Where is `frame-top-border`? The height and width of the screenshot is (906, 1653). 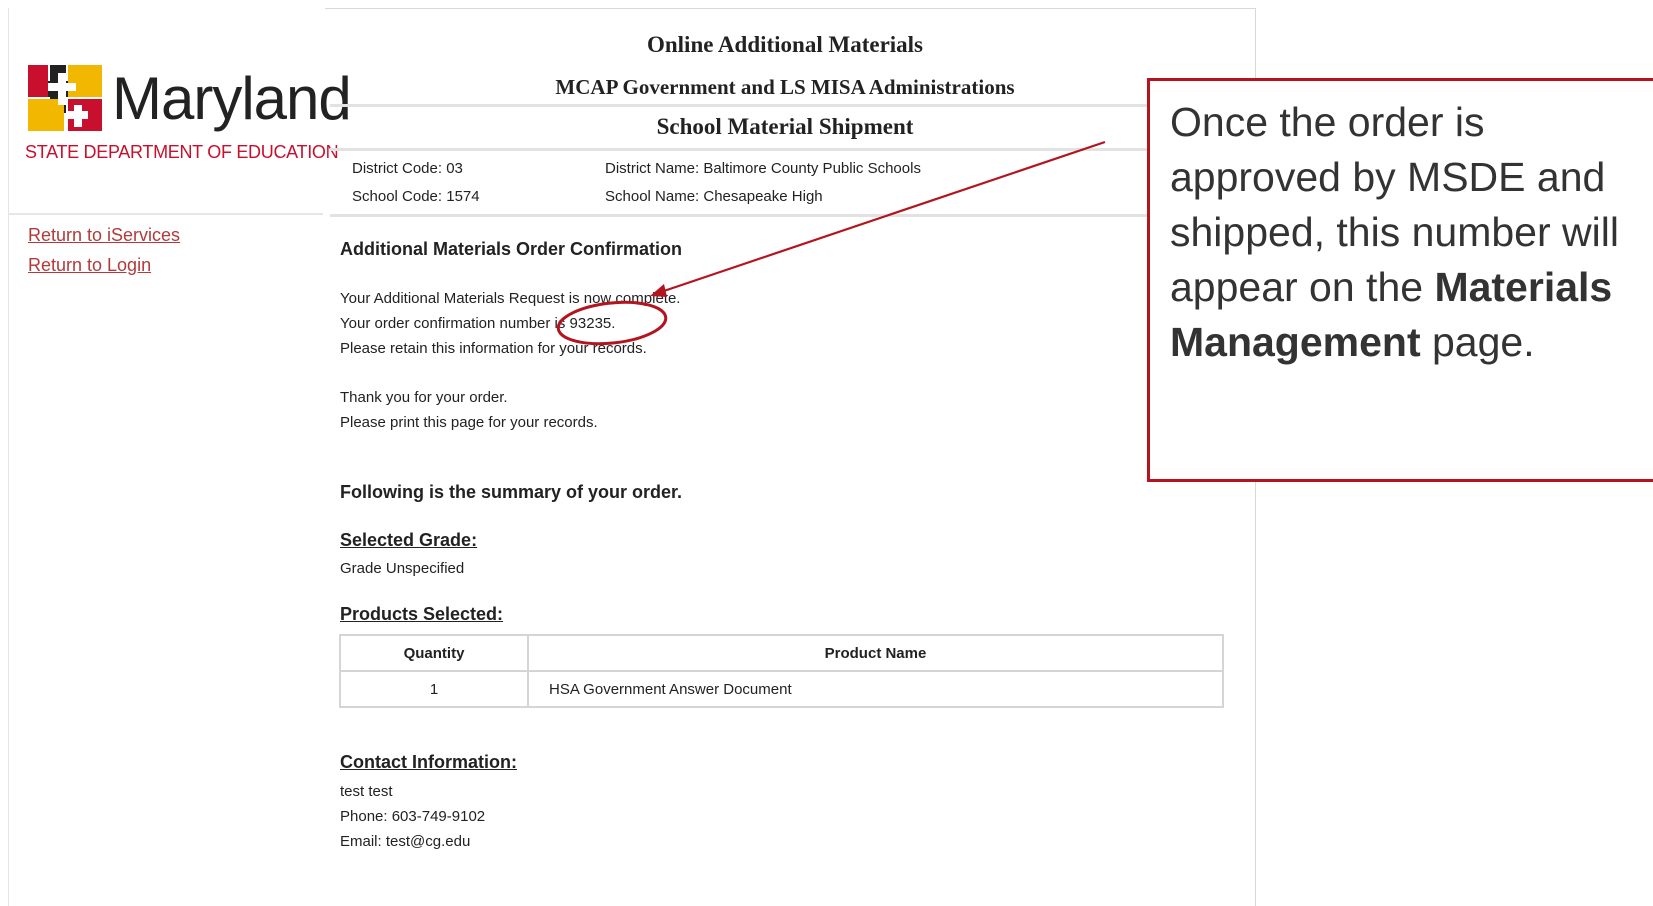 frame-top-border is located at coordinates (790, 8).